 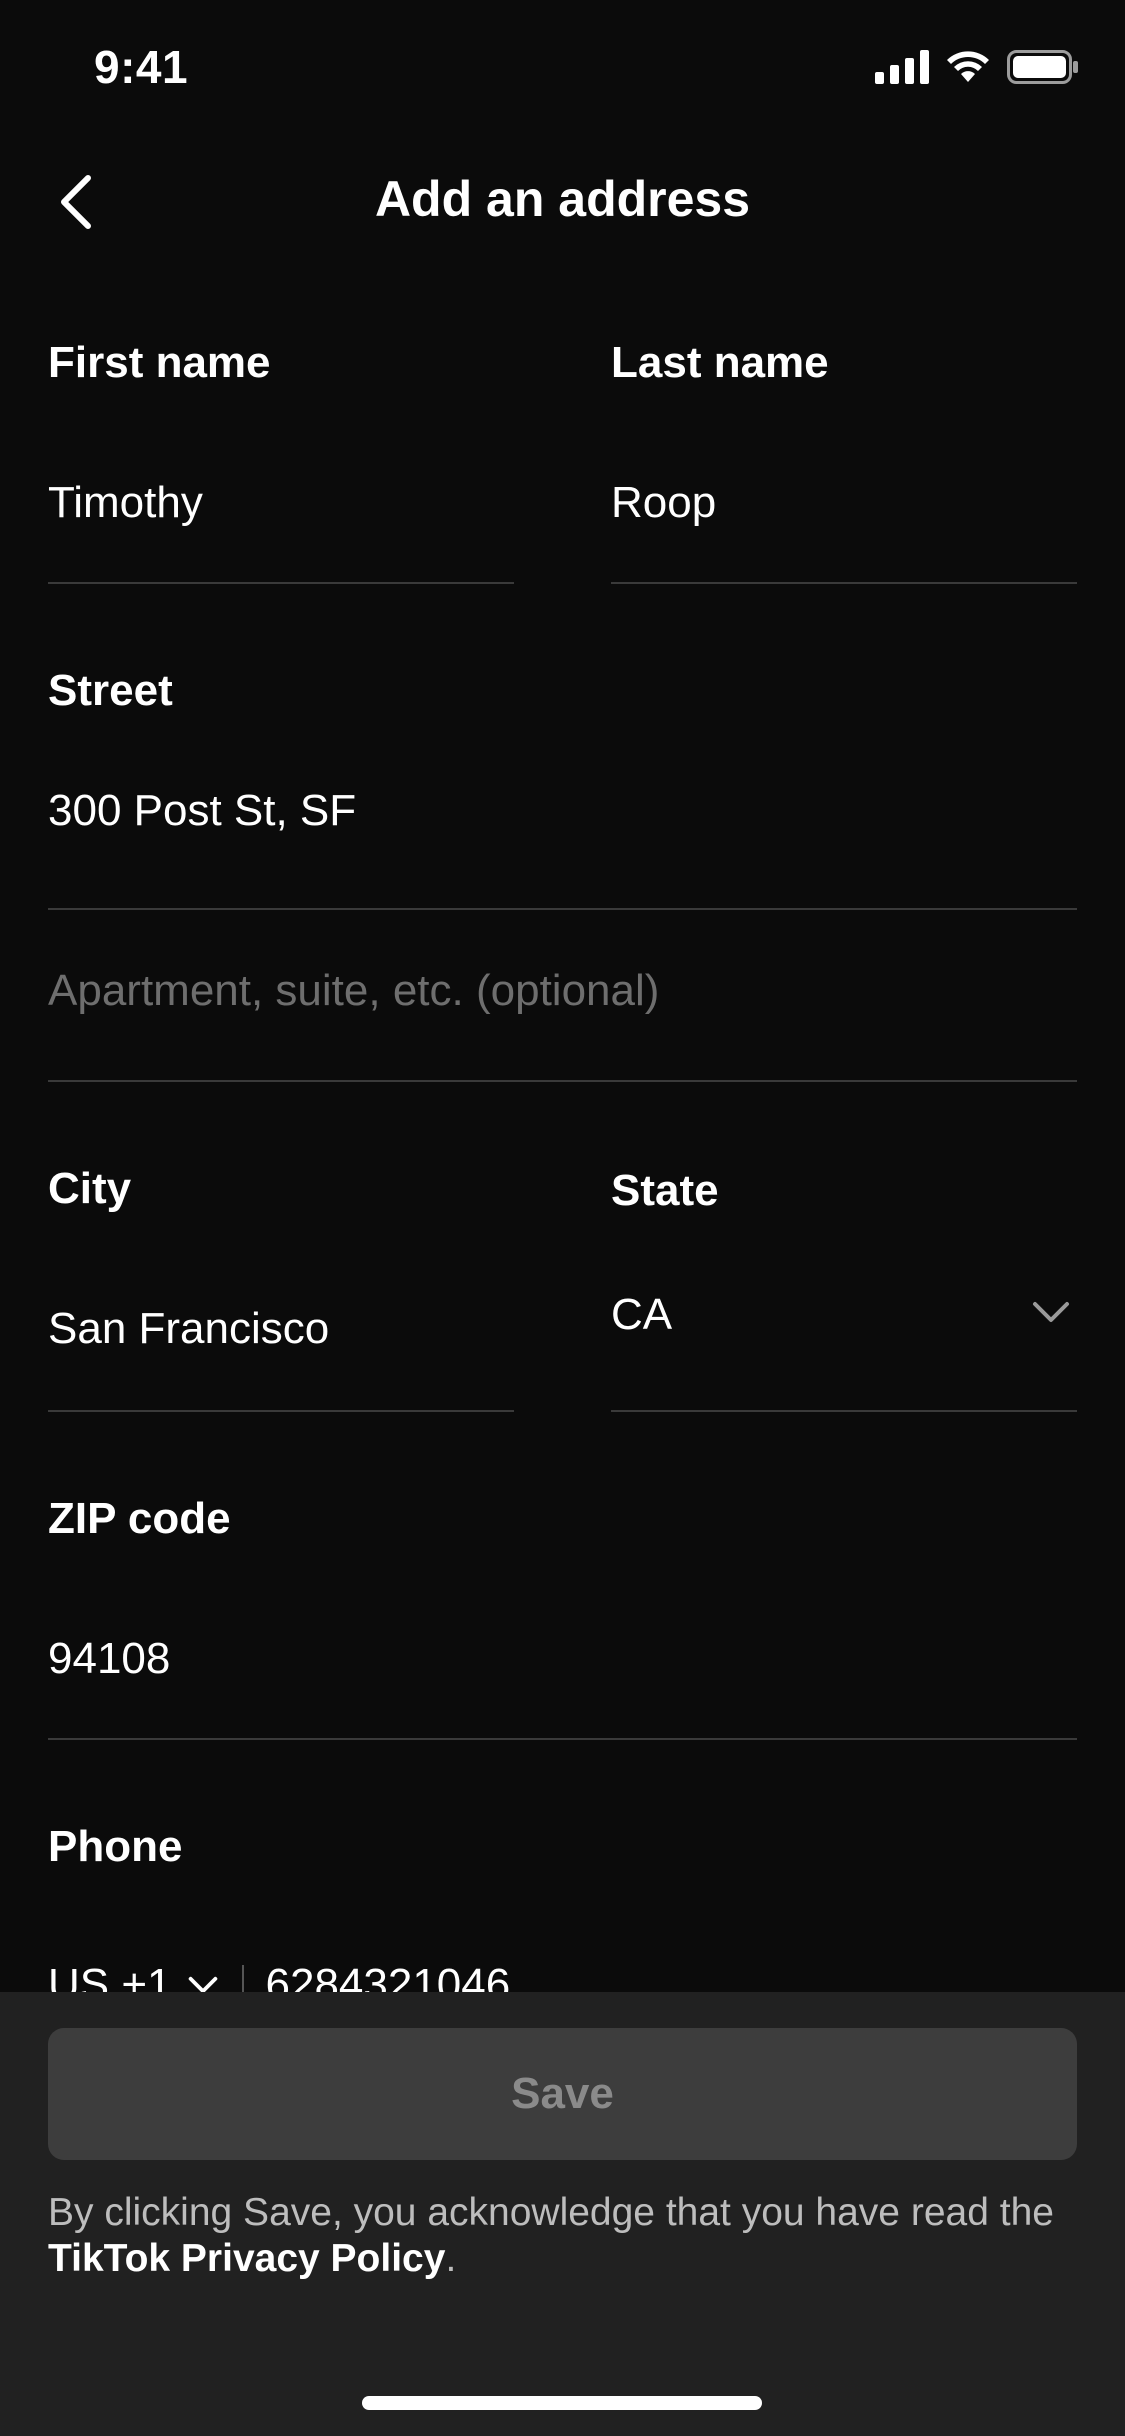 I want to click on first-name-label: First name, so click(x=159, y=362).